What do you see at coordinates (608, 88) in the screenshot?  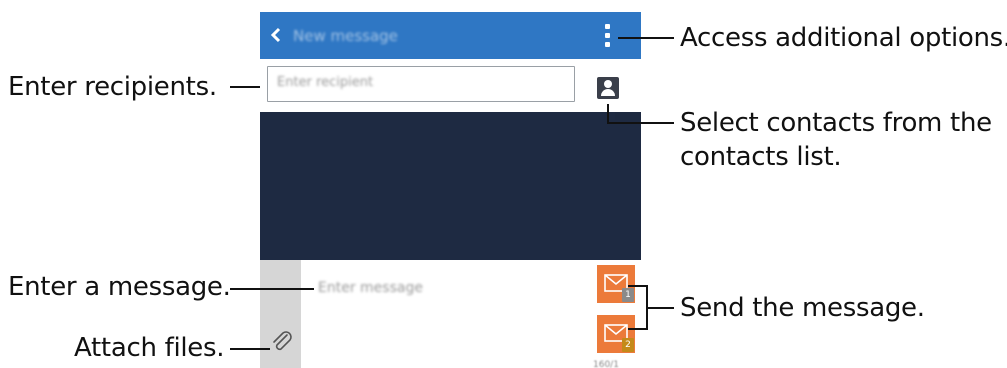 I see `contact-person-icon` at bounding box center [608, 88].